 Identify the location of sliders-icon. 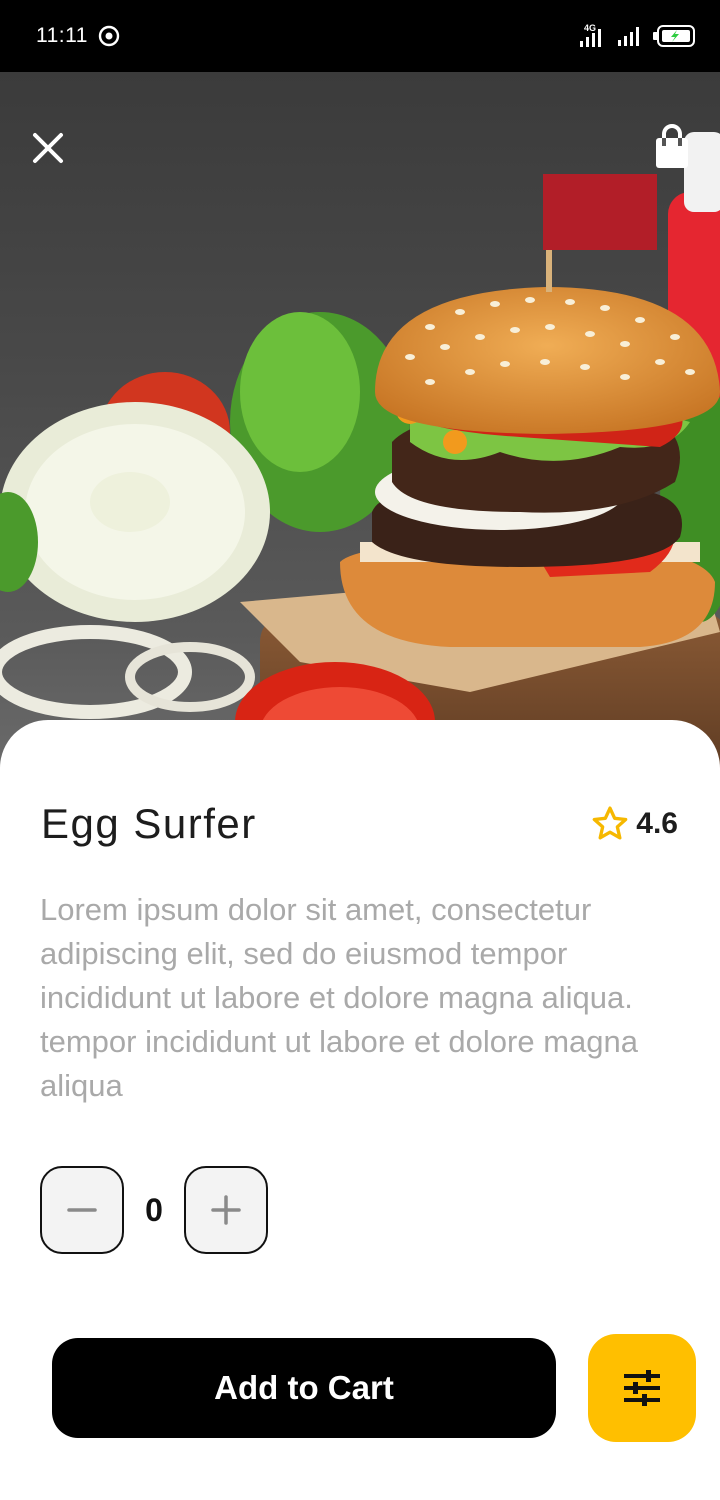
(642, 1388).